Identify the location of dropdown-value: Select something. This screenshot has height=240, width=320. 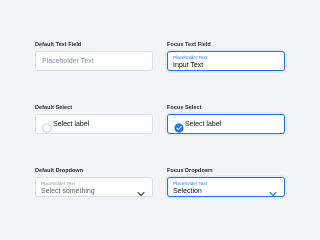
(68, 191).